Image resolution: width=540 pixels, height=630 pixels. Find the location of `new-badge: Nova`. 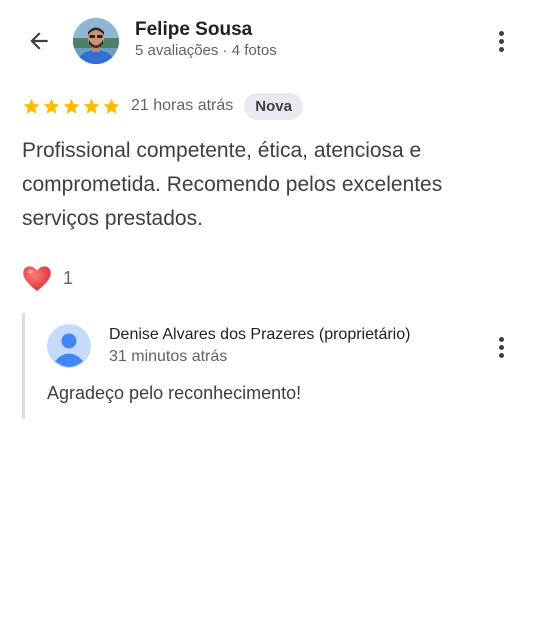

new-badge: Nova is located at coordinates (273, 106).